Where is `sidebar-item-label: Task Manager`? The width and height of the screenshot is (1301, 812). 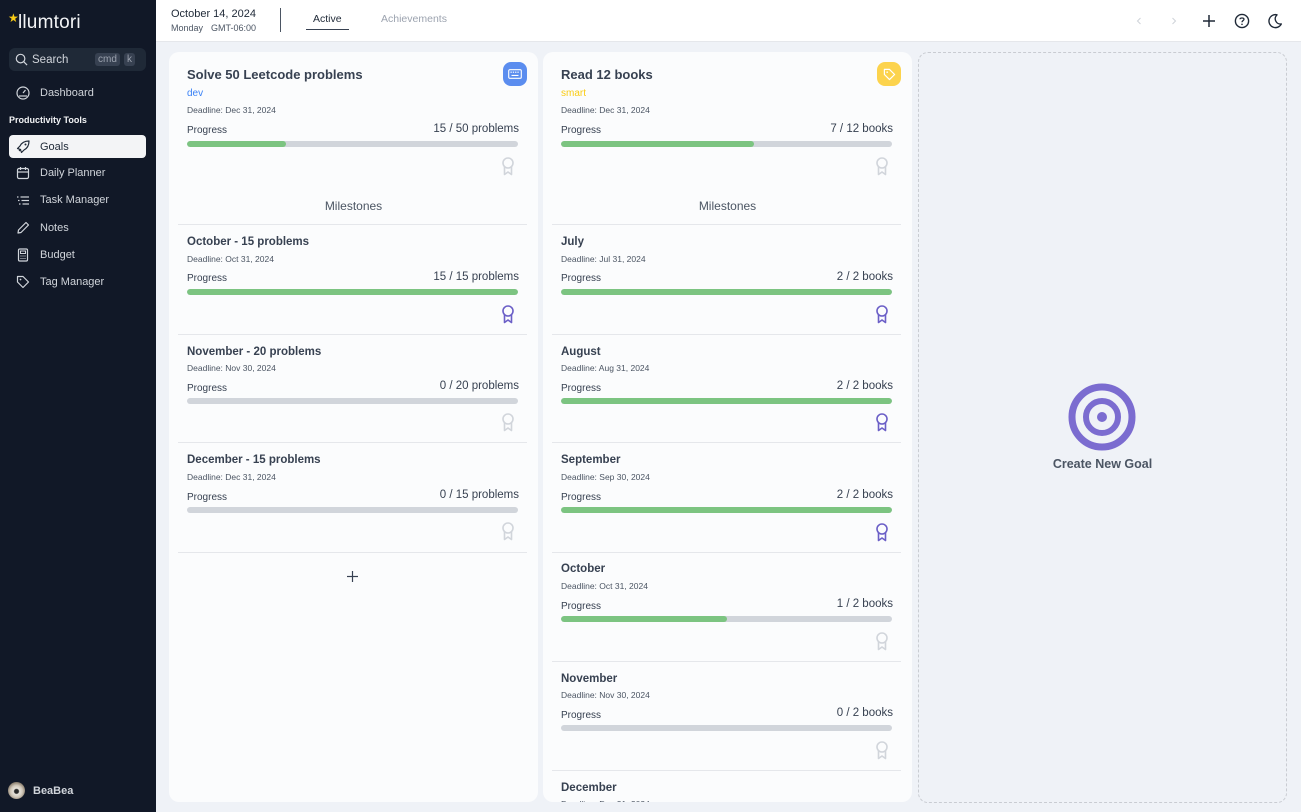 sidebar-item-label: Task Manager is located at coordinates (75, 199).